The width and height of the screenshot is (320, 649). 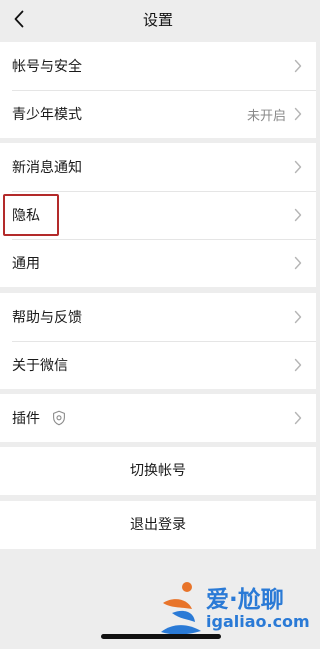 I want to click on navigation-bar: 设置, so click(x=158, y=20).